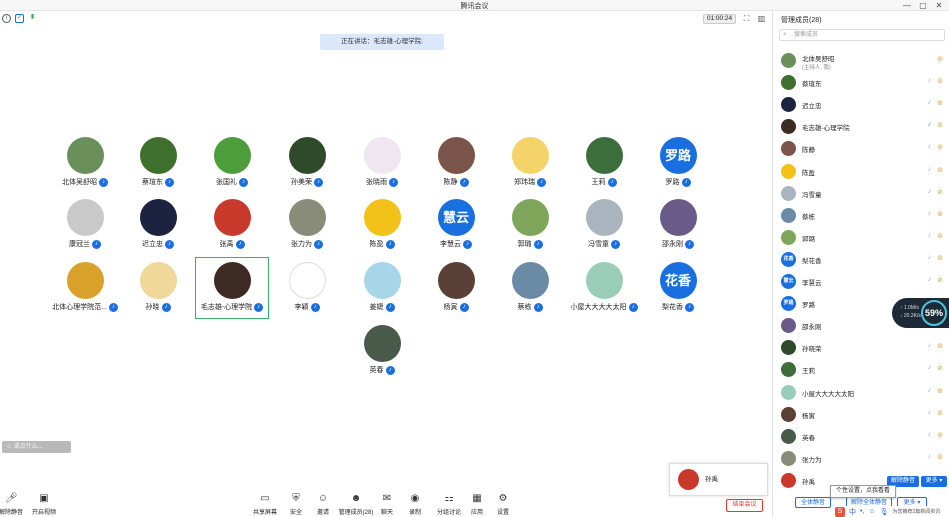 The height and width of the screenshot is (517, 949). I want to click on participant-name-row: 李颖 ♪, so click(307, 307).